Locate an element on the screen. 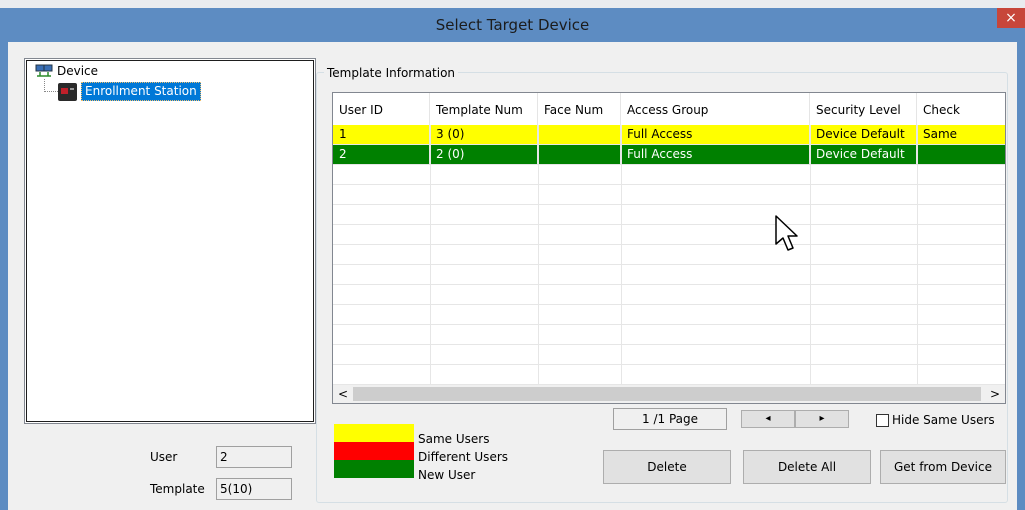  legend-label-same-users: Same Users is located at coordinates (454, 439).